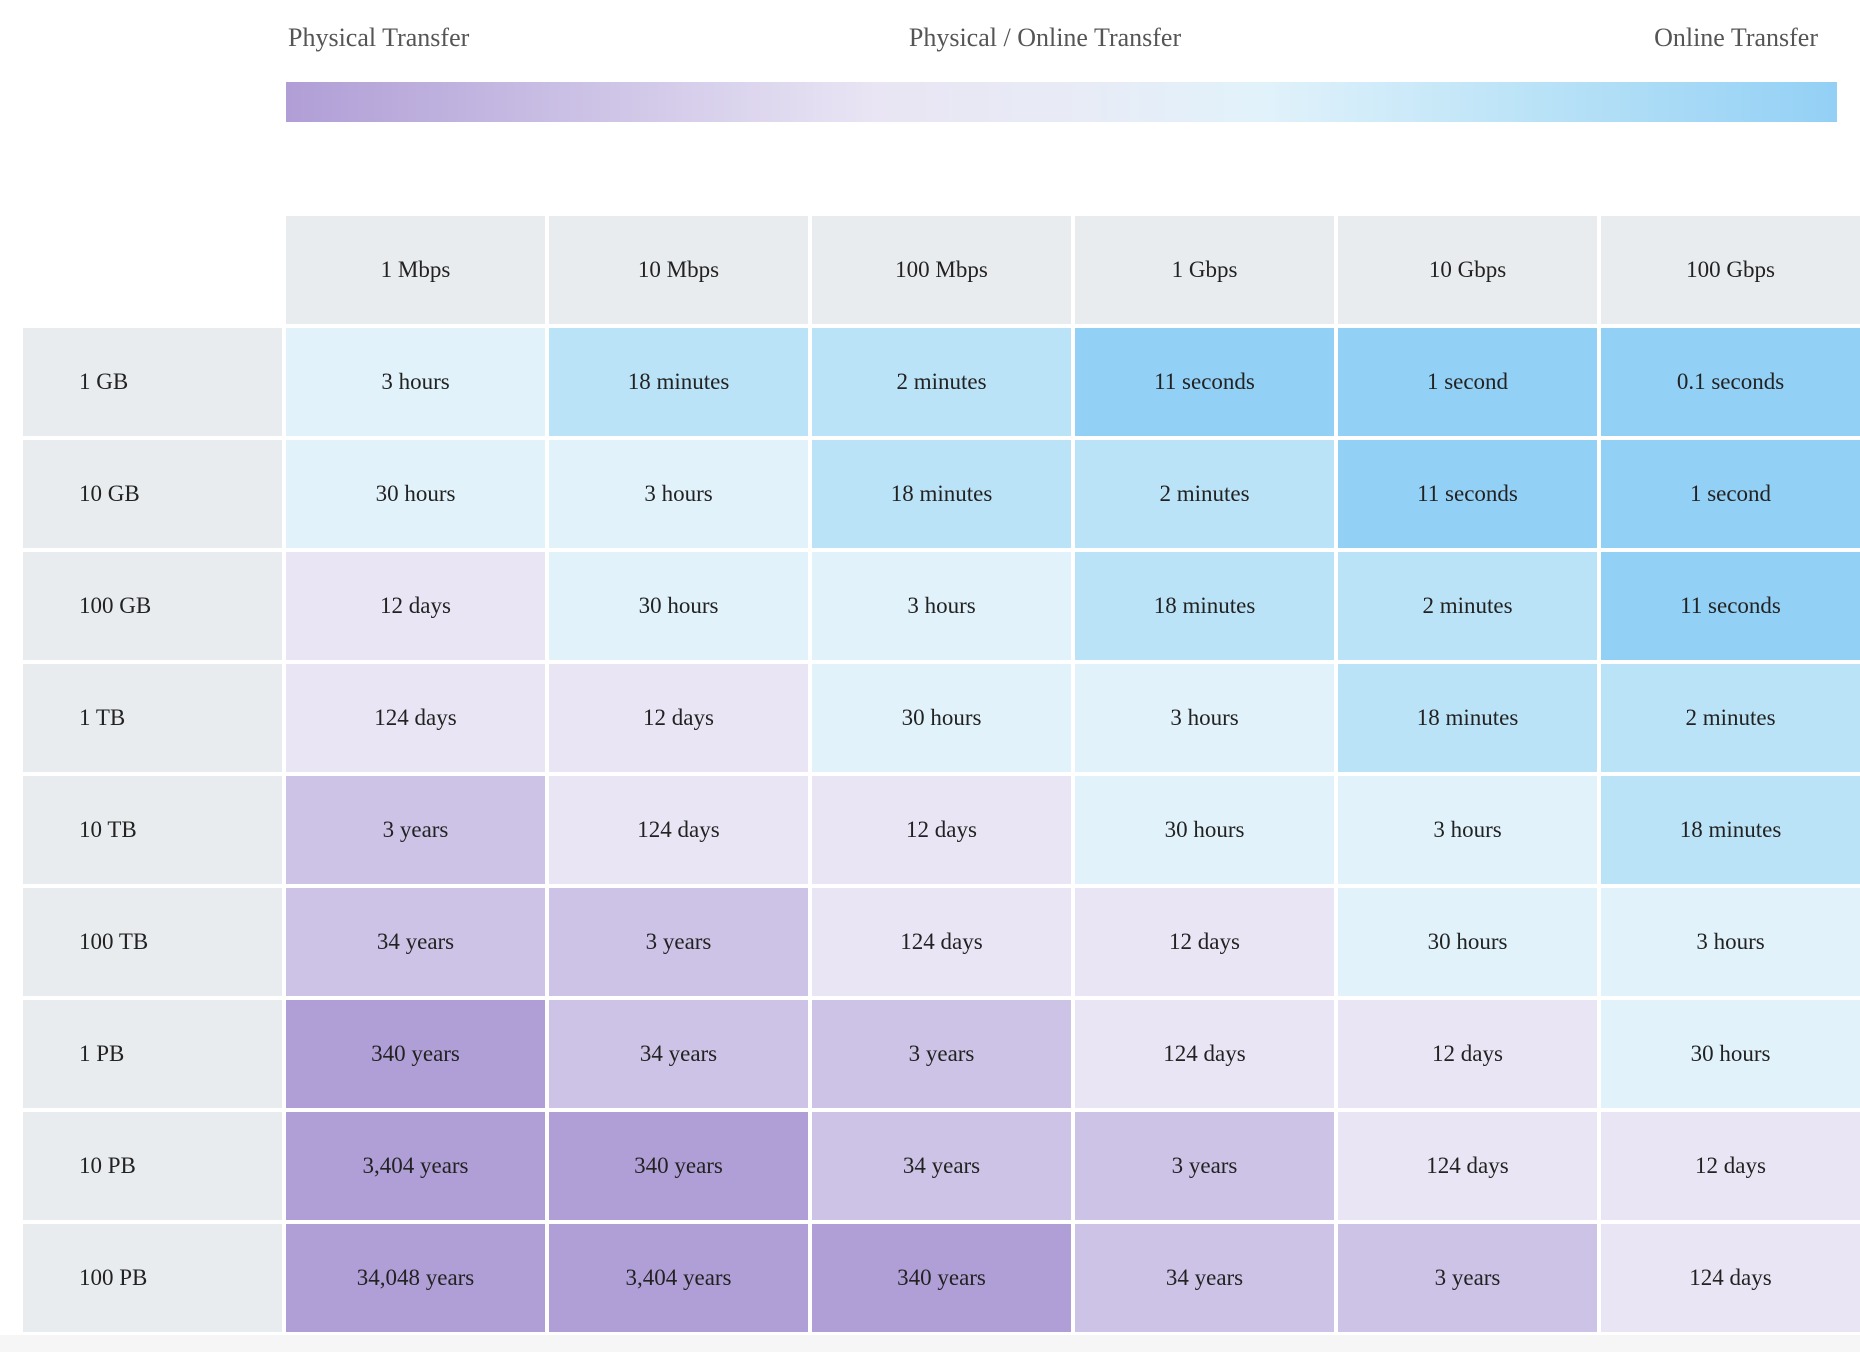  I want to click on row-header: 1 TB, so click(152, 718).